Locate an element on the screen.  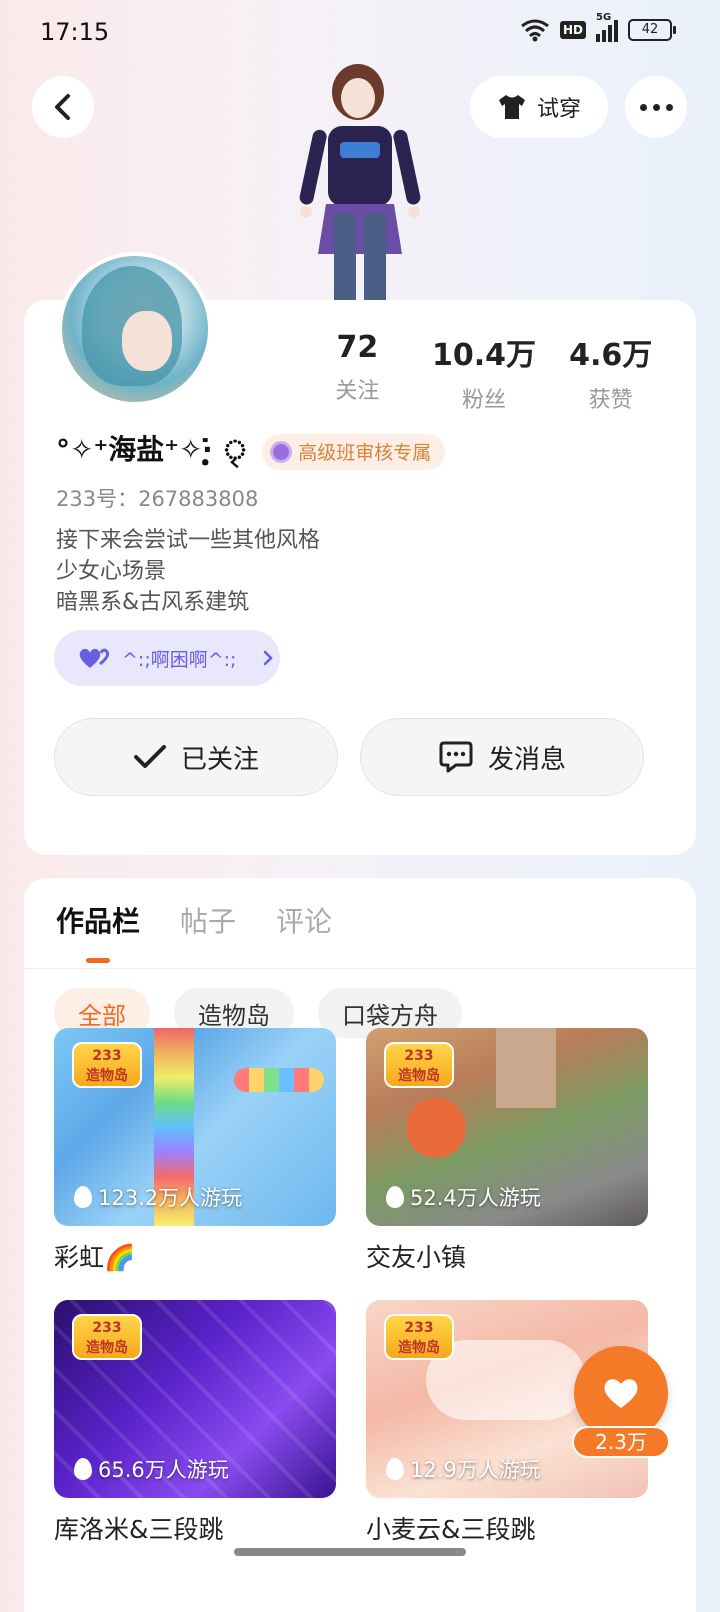
send-message-label: 发消息 is located at coordinates (526, 759).